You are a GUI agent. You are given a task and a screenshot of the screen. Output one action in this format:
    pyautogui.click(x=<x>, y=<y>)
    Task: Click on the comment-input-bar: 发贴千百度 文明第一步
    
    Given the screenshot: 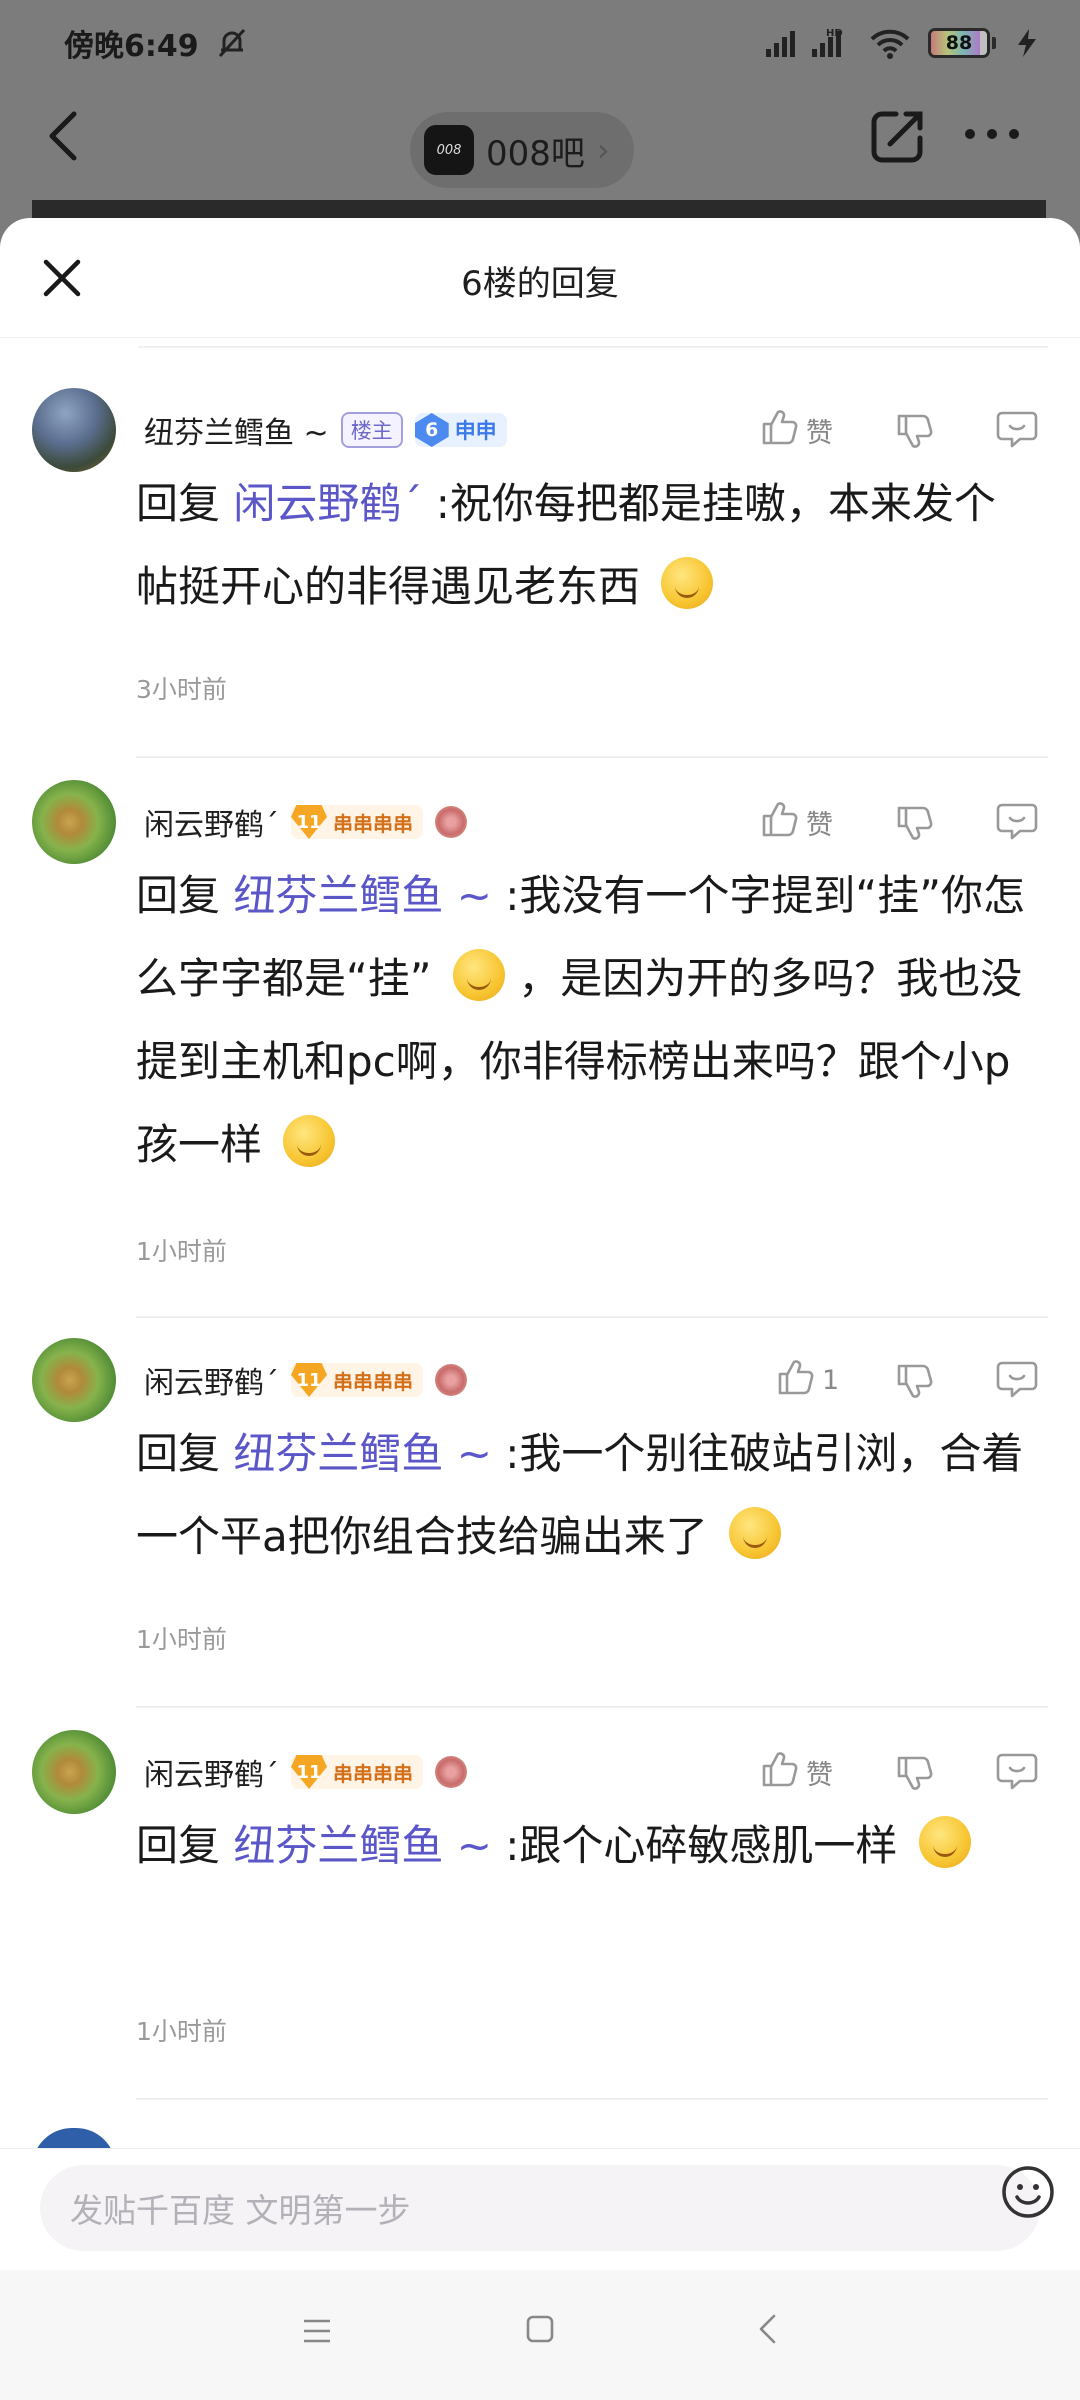 What is the action you would take?
    pyautogui.click(x=540, y=2209)
    